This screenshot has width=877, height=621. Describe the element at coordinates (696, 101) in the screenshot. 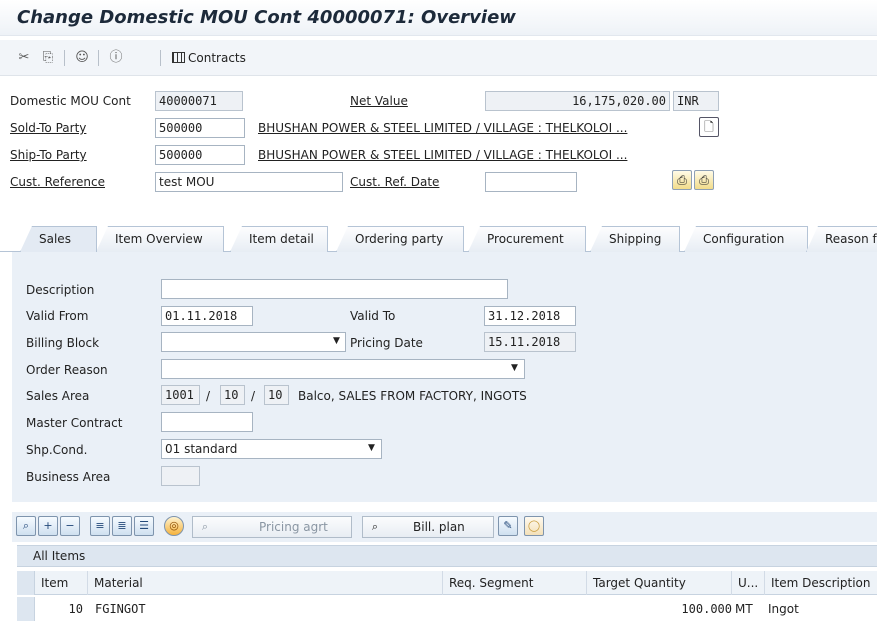

I see `currency-field: INR` at that location.